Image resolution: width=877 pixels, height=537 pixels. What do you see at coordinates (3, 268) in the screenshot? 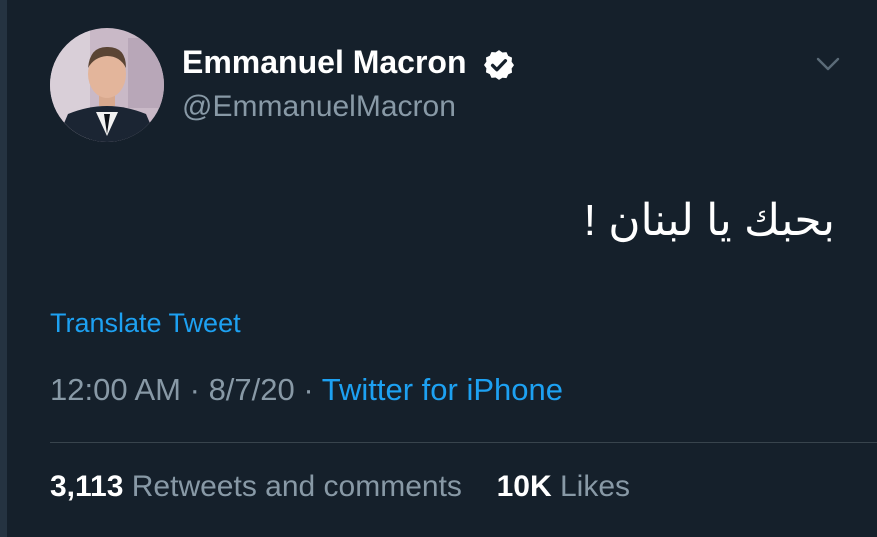
I see `left-edge-border` at bounding box center [3, 268].